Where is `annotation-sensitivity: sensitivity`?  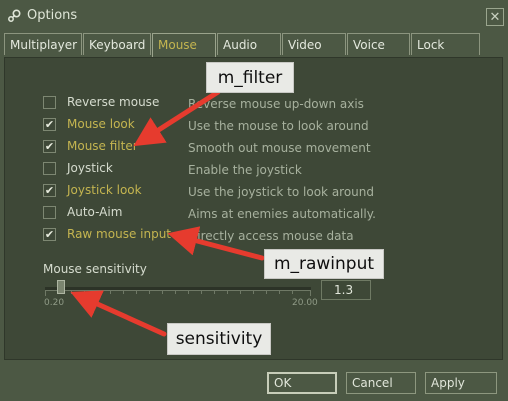 annotation-sensitivity: sensitivity is located at coordinates (219, 339).